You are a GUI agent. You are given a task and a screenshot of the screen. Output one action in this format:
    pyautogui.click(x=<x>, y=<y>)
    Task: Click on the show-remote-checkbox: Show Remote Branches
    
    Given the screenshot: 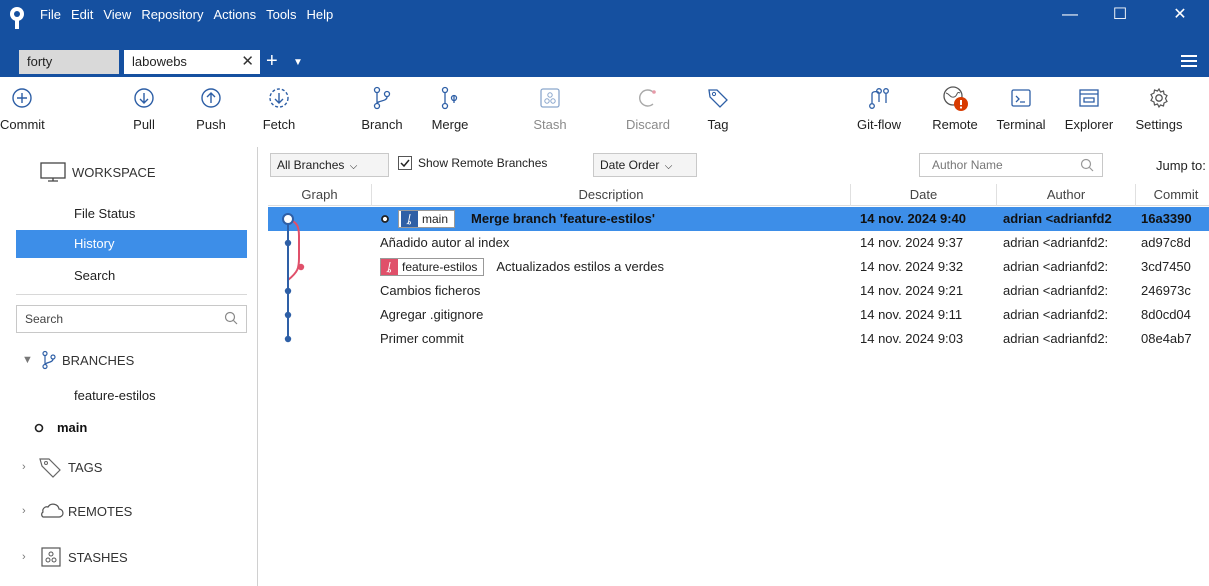 What is the action you would take?
    pyautogui.click(x=472, y=163)
    